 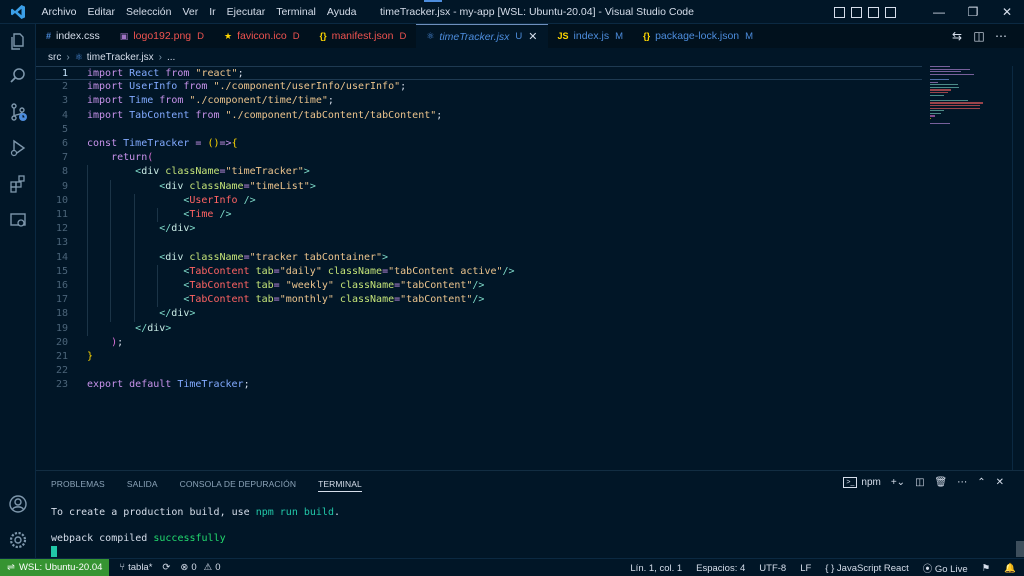 What do you see at coordinates (941, 482) in the screenshot?
I see `kill-terminal-icon: 🗑` at bounding box center [941, 482].